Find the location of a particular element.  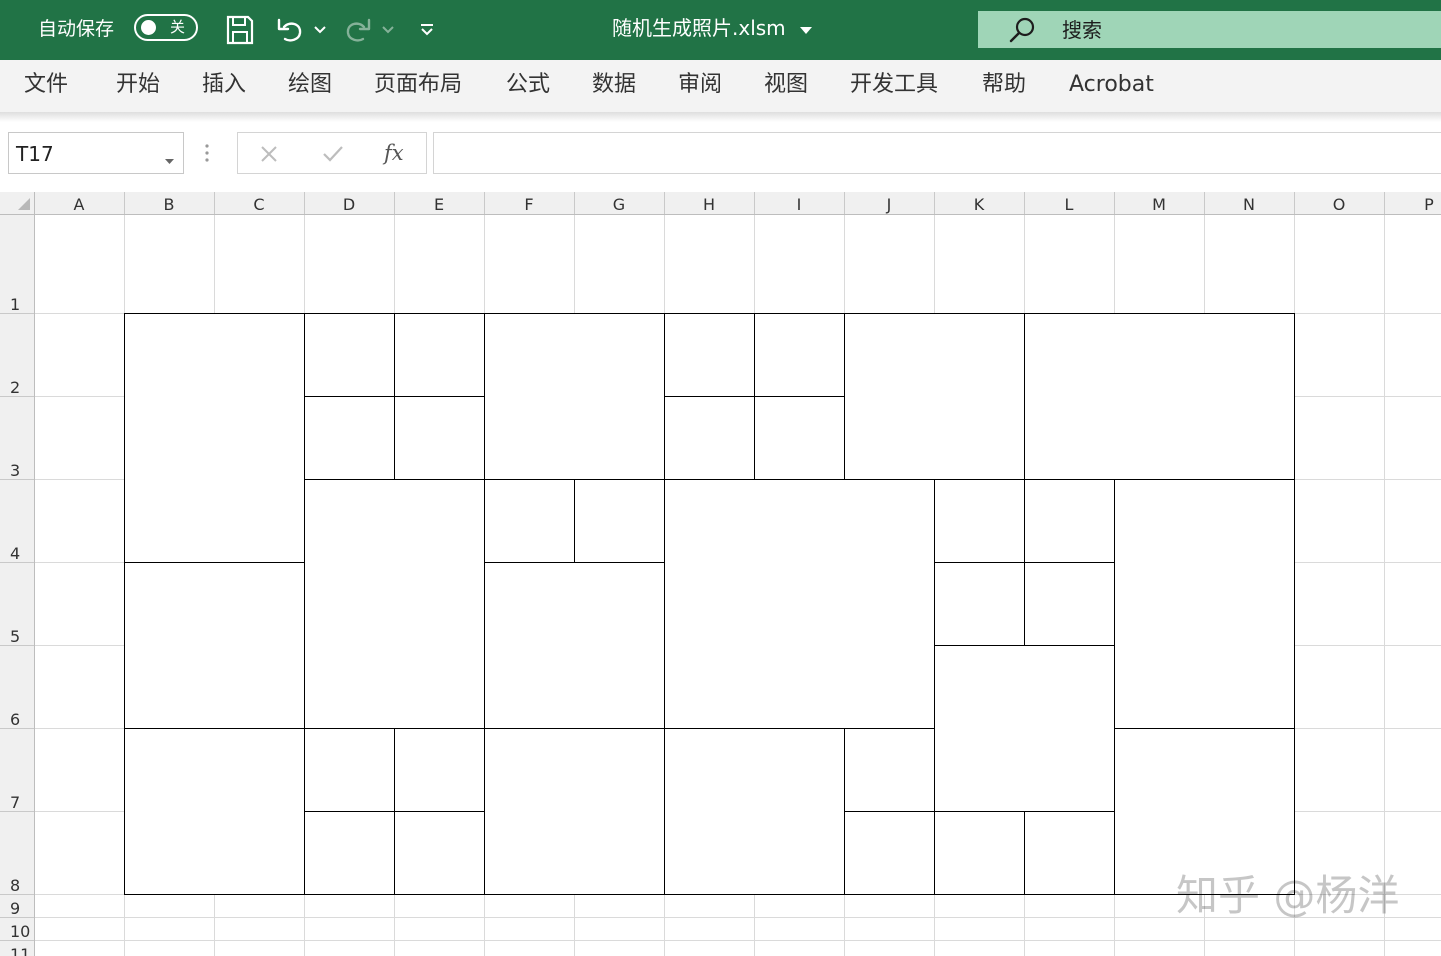

row-header-7: 7 is located at coordinates (15, 802).